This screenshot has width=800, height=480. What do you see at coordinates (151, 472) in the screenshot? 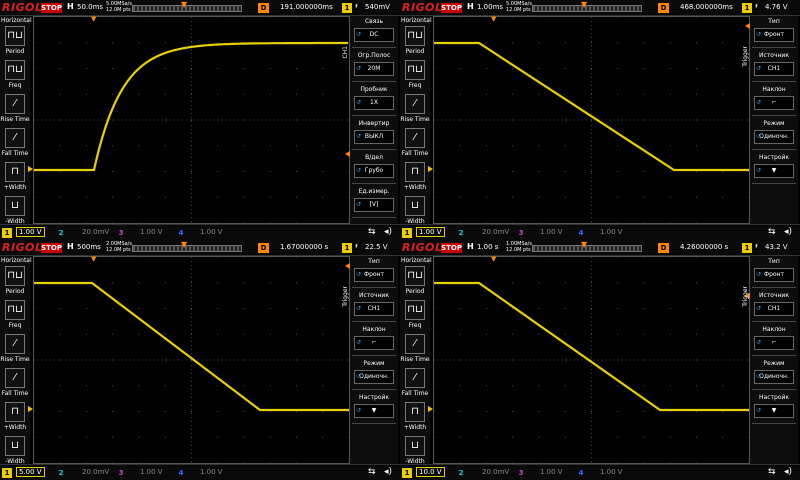
I see `ch3-scale: 1.00 V` at bounding box center [151, 472].